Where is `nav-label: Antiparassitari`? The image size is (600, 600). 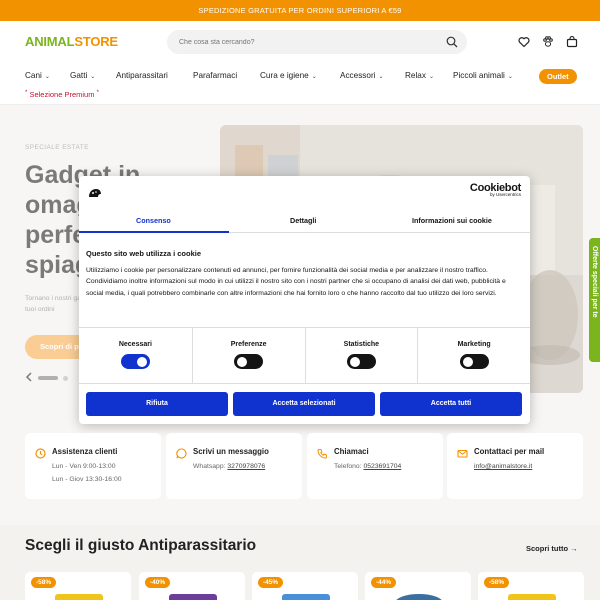 nav-label: Antiparassitari is located at coordinates (142, 75).